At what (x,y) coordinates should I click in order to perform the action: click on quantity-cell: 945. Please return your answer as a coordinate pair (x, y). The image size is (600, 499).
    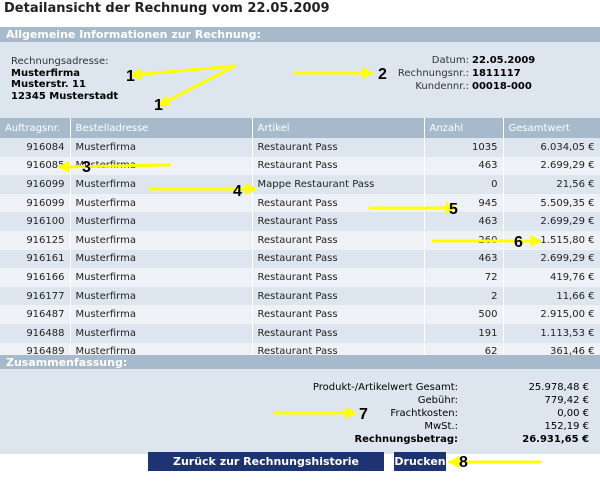
    Looking at the image, I should click on (464, 203).